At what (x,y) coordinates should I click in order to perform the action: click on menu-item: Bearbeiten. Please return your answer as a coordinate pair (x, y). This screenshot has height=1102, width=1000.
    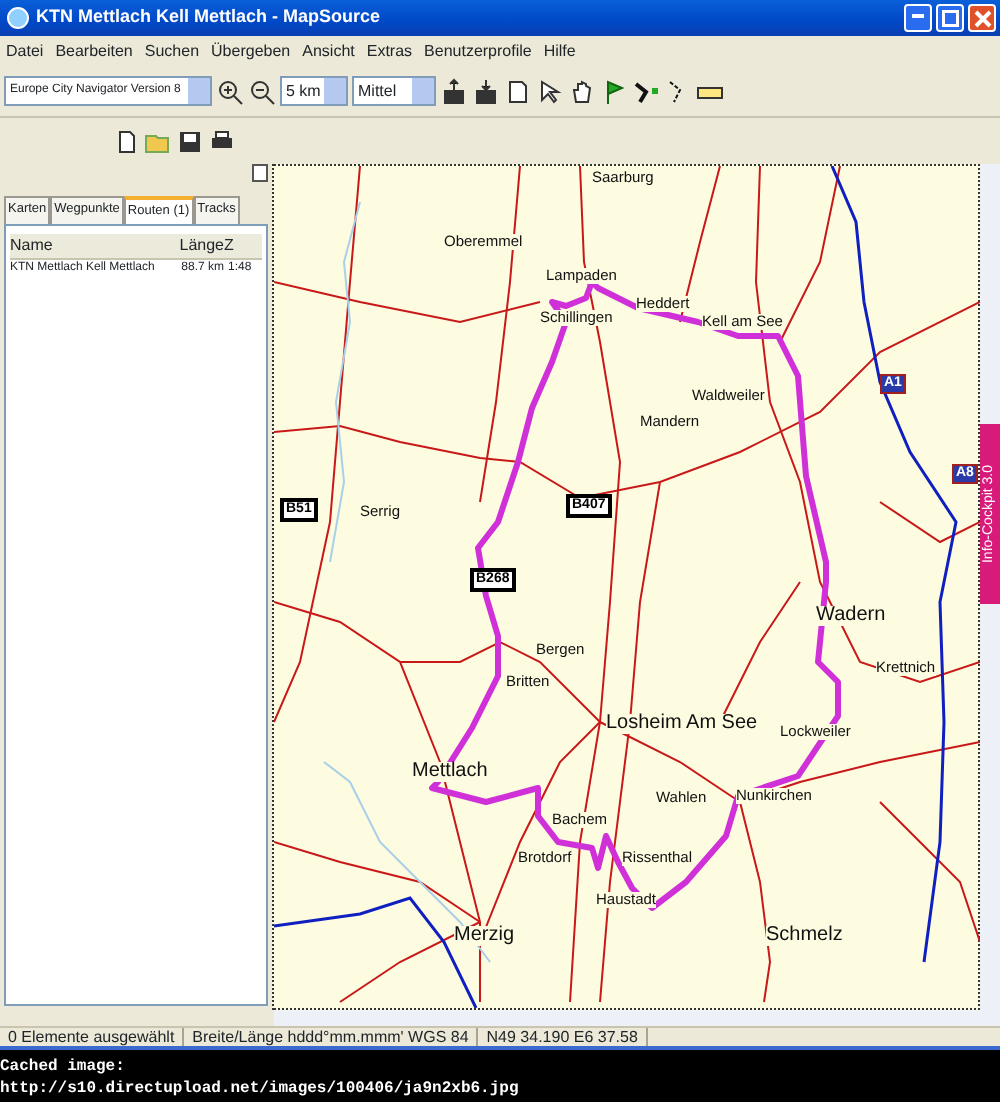
    Looking at the image, I should click on (94, 51).